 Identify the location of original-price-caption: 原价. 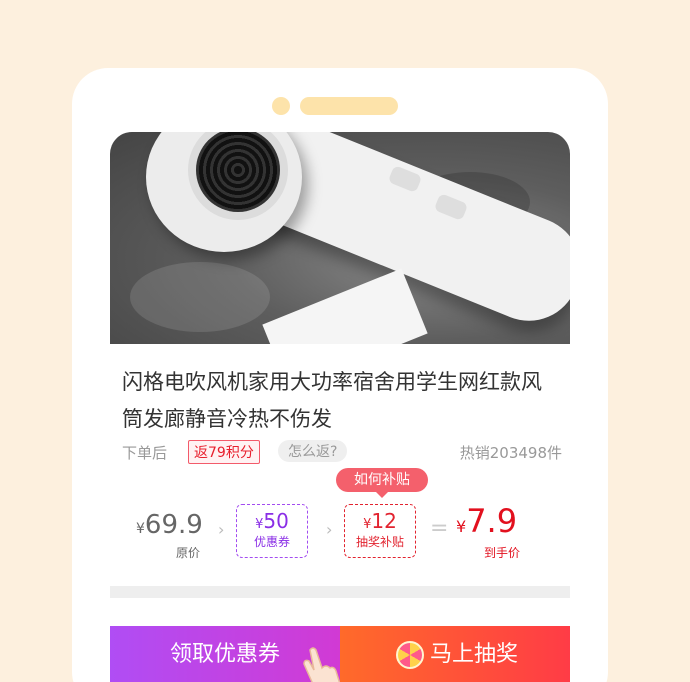
(188, 553).